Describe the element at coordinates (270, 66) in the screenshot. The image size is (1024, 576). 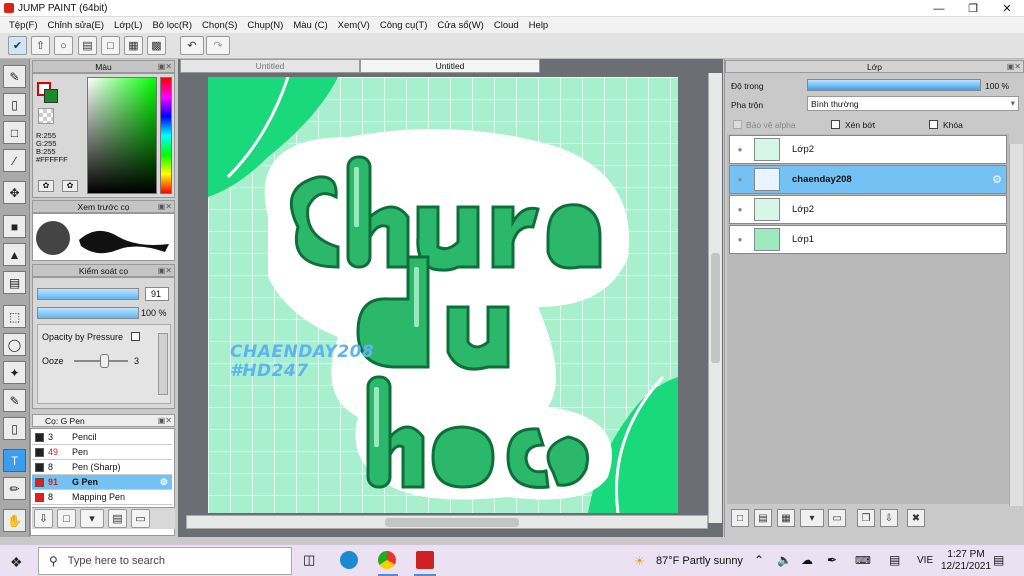
I see `tab-untitled-1: Untitled` at that location.